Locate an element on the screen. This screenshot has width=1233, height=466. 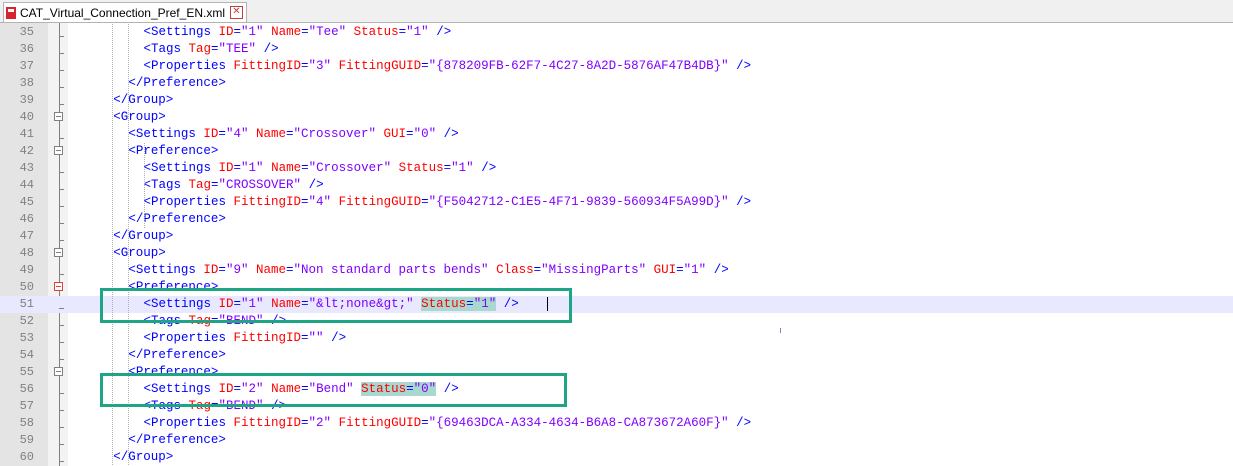
line-number: 40 is located at coordinates (26, 117).